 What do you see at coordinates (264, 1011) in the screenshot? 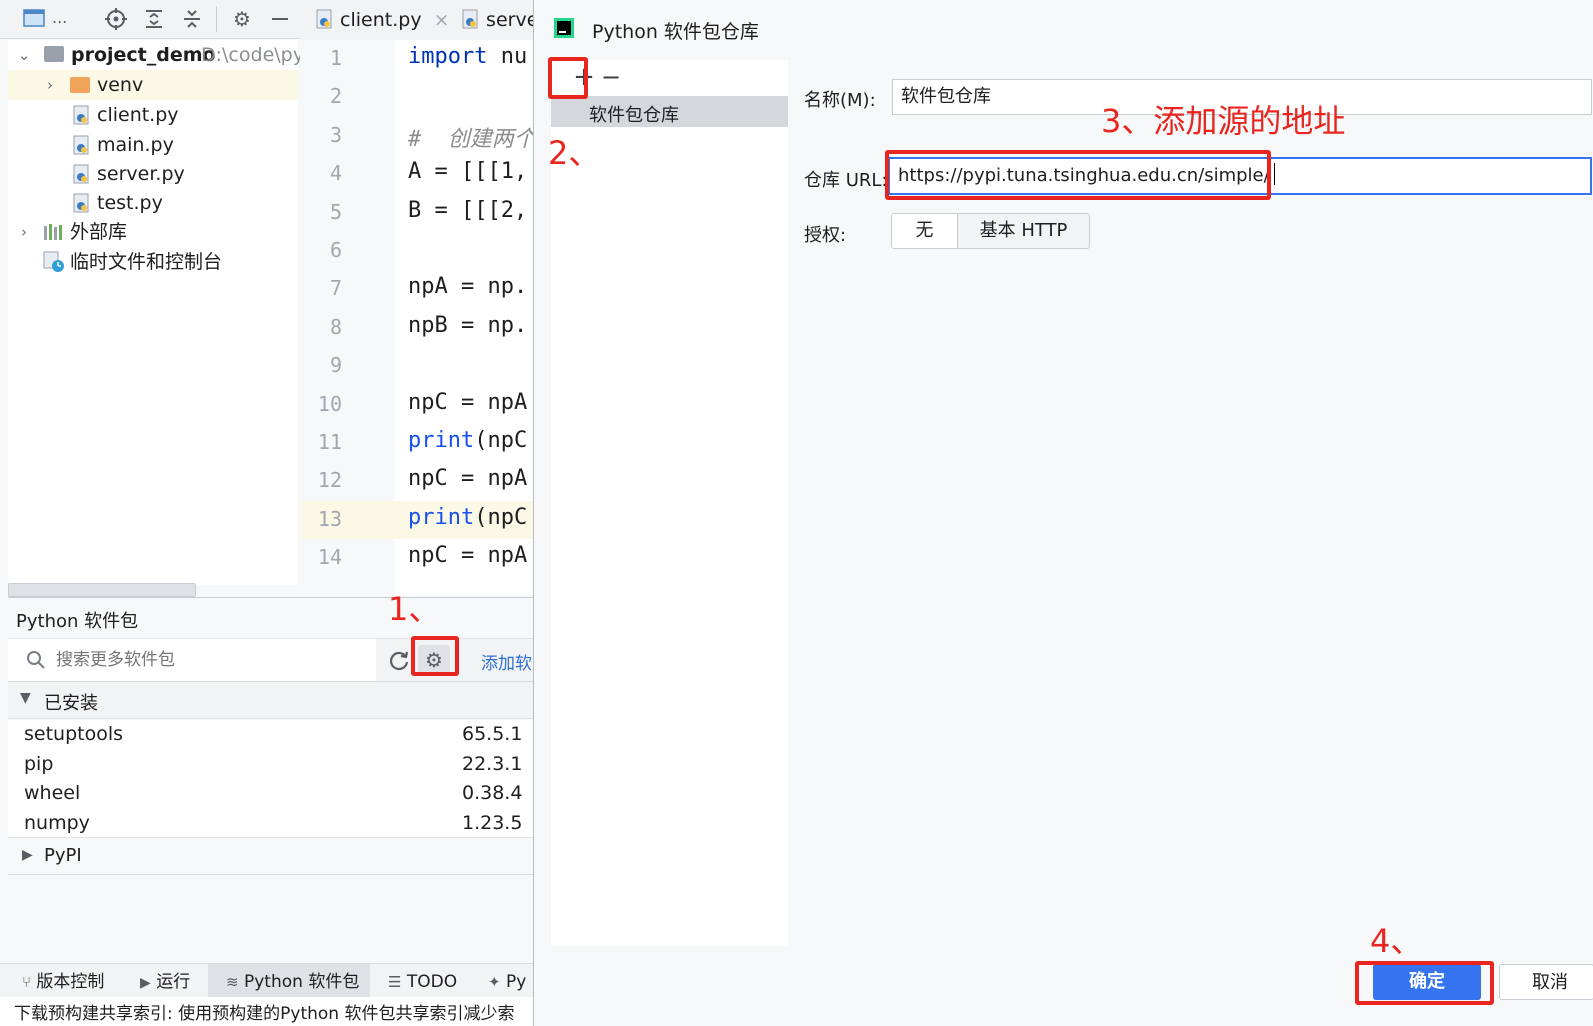
I see `status-text: 下载预构建共享索引: 使用预构建的Python 软件包共享索引减少索` at bounding box center [264, 1011].